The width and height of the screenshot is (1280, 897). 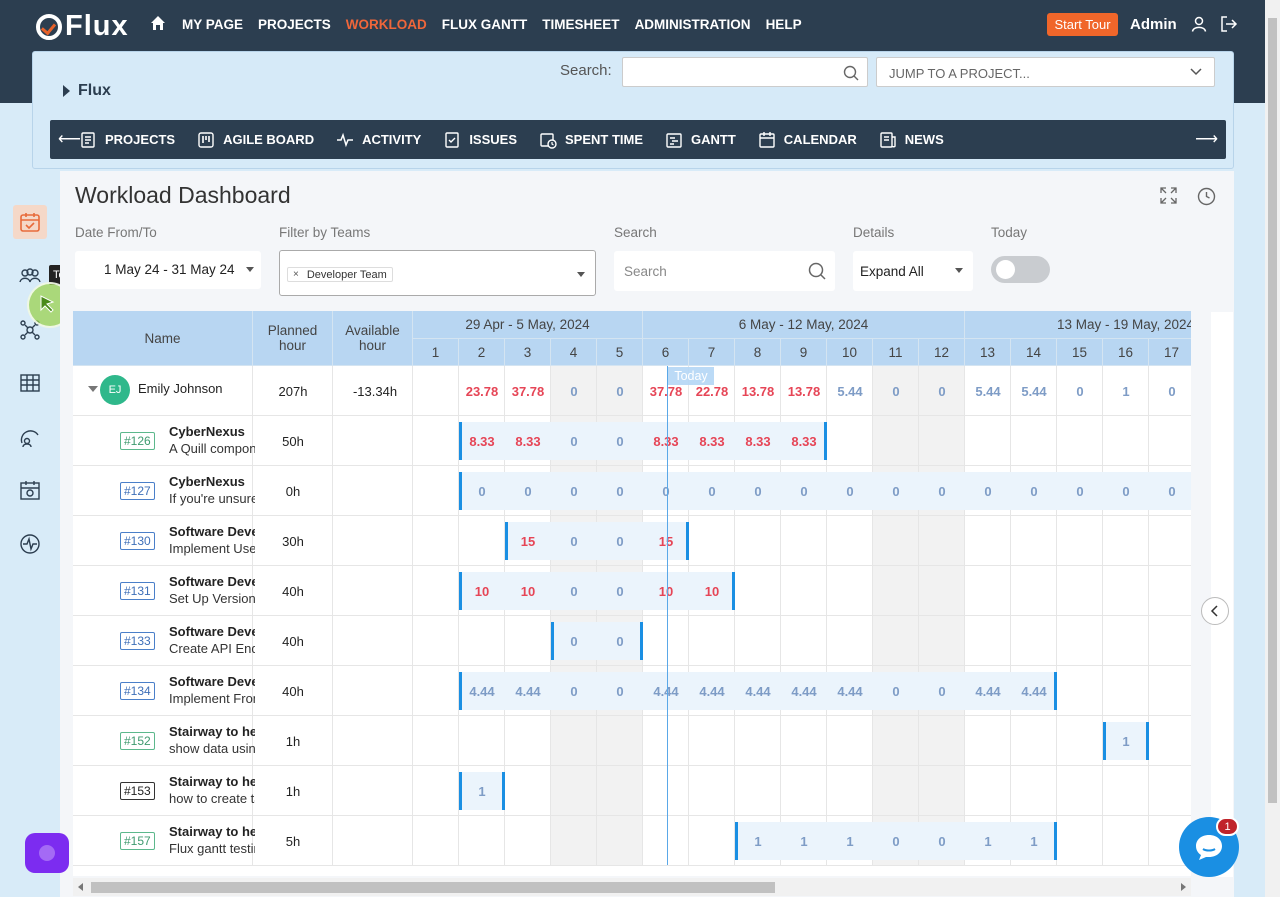 I want to click on home-icon, so click(x=158, y=23).